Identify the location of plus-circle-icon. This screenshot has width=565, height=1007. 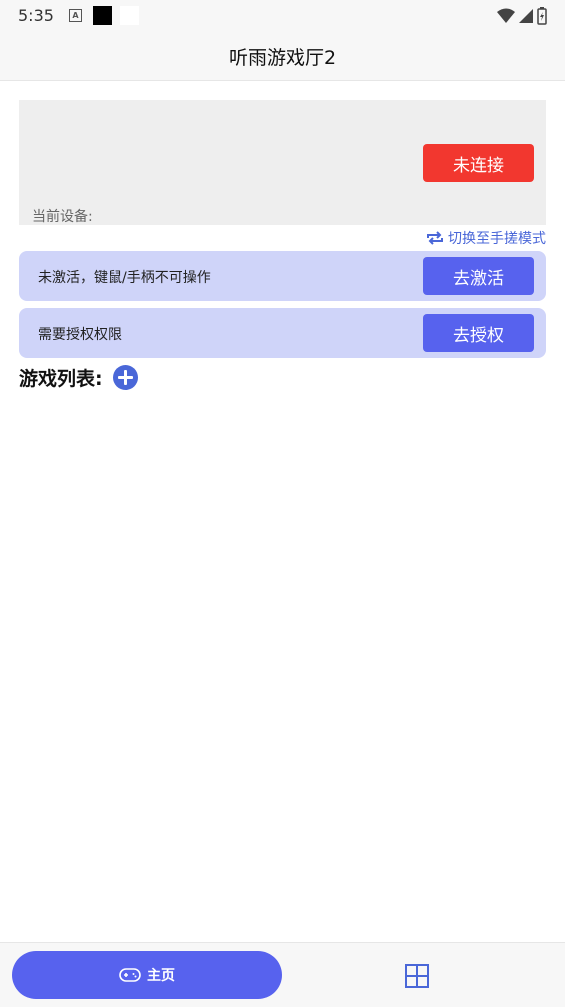
(125, 377).